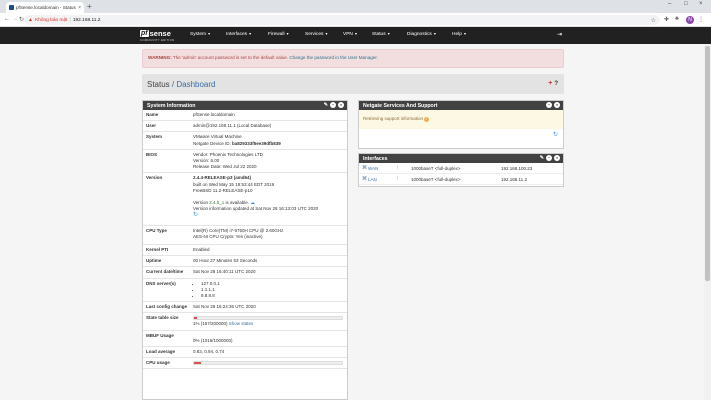 The width and height of the screenshot is (711, 400). I want to click on table-row: User admin@192.168.11.1 (Local Database), so click(245, 127).